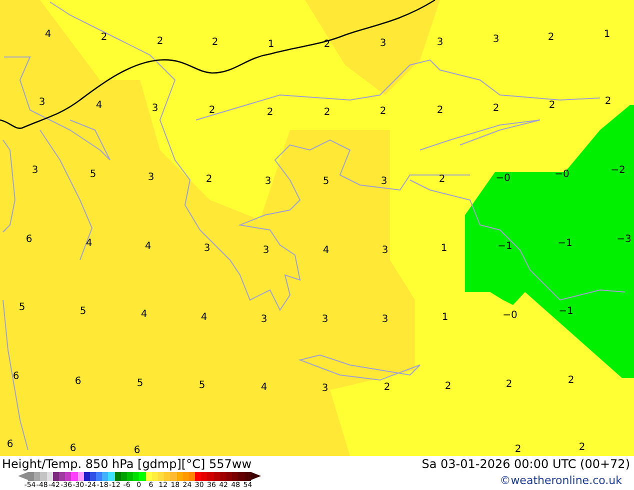 This screenshot has width=634, height=490. Describe the element at coordinates (526, 464) in the screenshot. I see `forecast-timestamp: Sa 03-01-2026 00:00 UTC (00+72)` at that location.